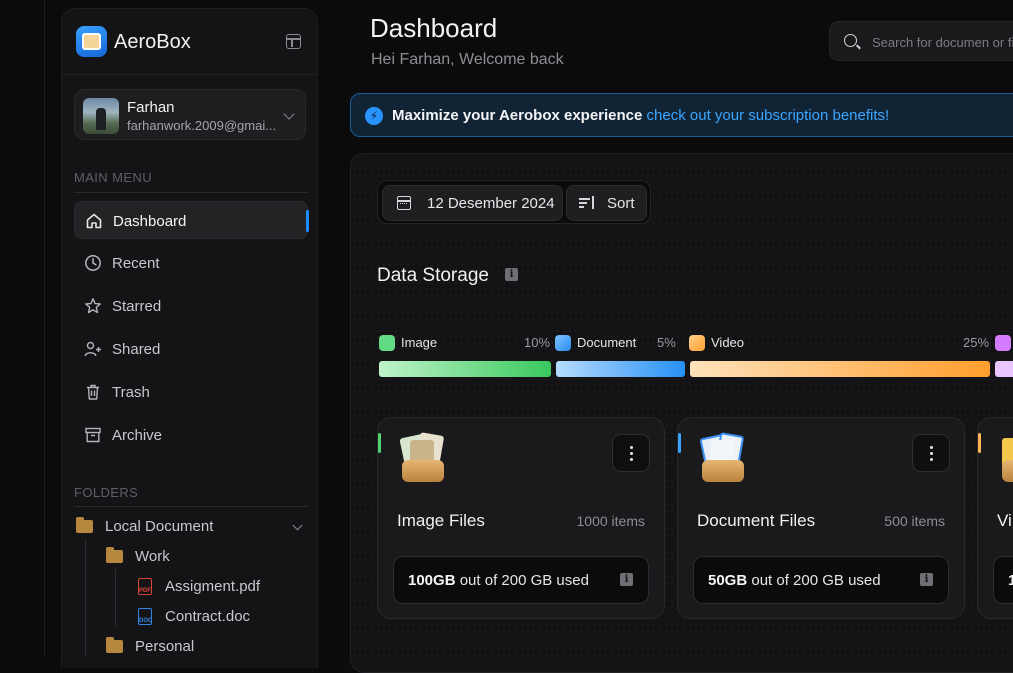 The image size is (1013, 673). I want to click on usage-text: 100GB out of 200 GB used, so click(498, 580).